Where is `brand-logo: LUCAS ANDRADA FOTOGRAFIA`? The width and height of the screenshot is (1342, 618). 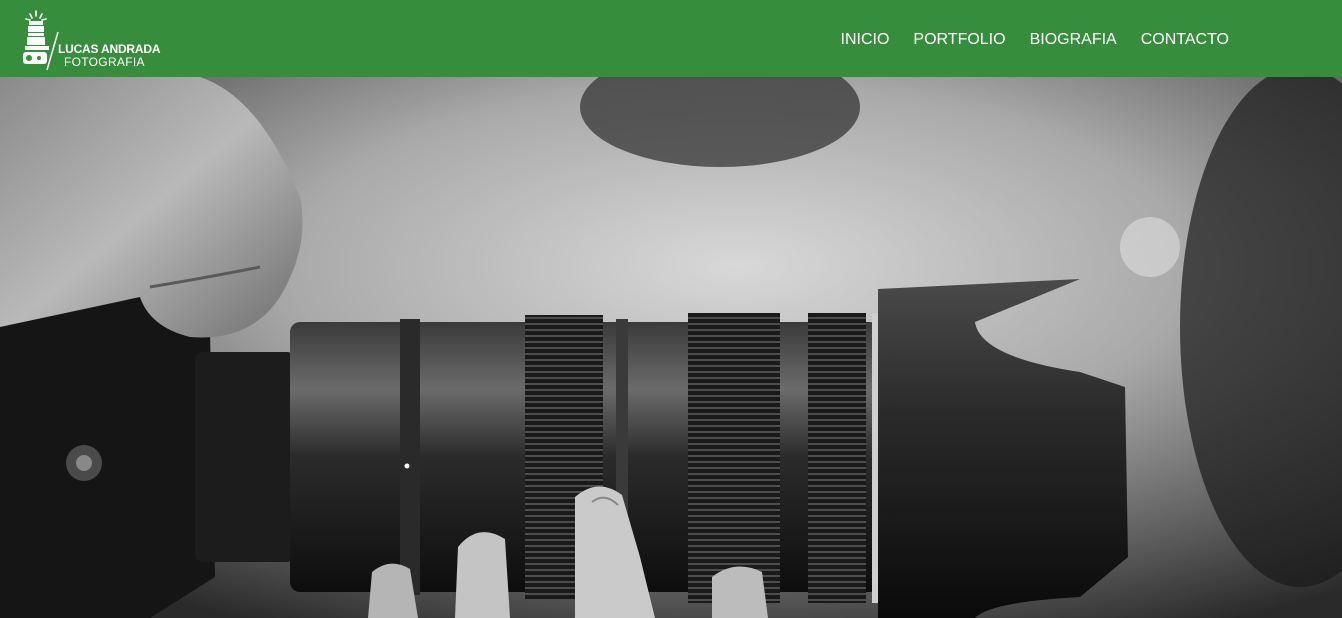 brand-logo: LUCAS ANDRADA FOTOGRAFIA is located at coordinates (91, 41).